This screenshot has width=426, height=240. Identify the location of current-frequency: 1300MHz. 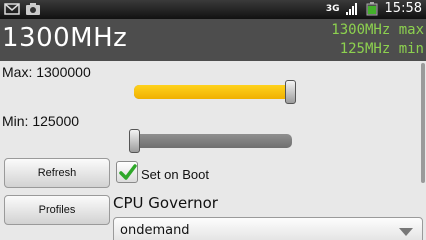
(65, 38).